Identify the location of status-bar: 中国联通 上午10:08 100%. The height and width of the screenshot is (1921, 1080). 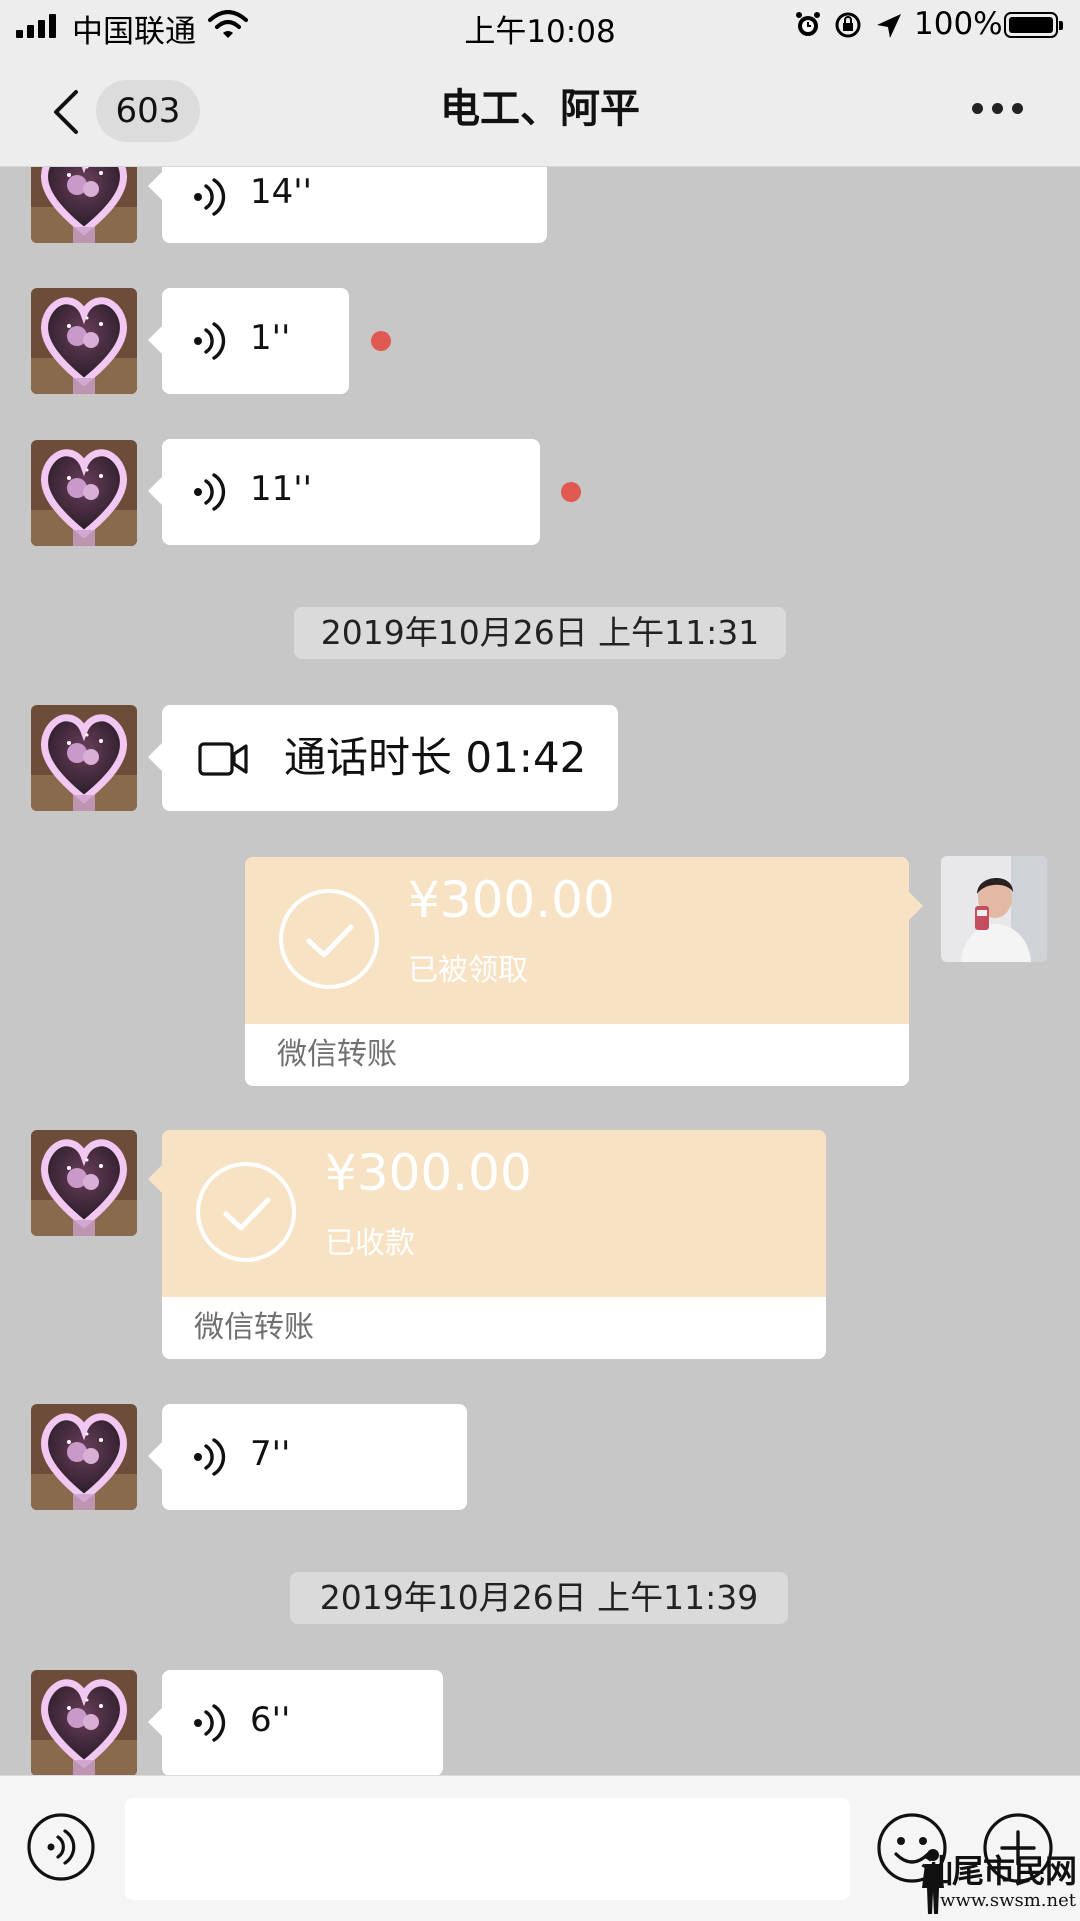
(540, 26).